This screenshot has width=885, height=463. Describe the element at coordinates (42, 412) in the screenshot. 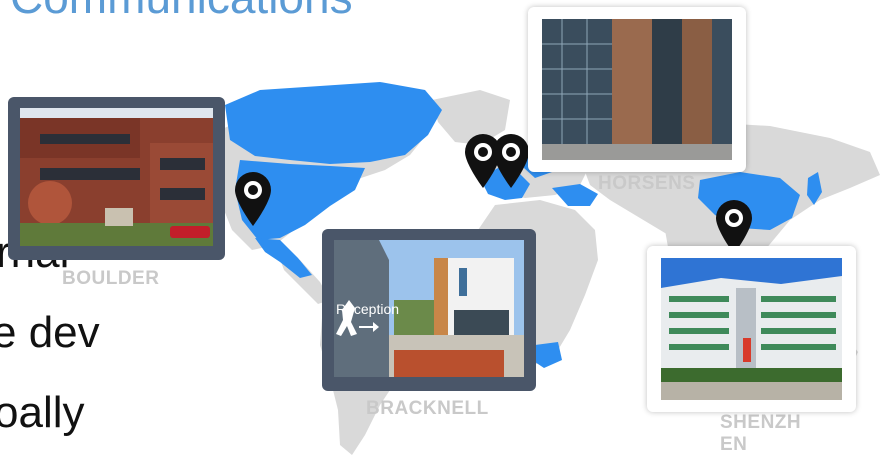

I see `bullet-text-3: oally` at that location.